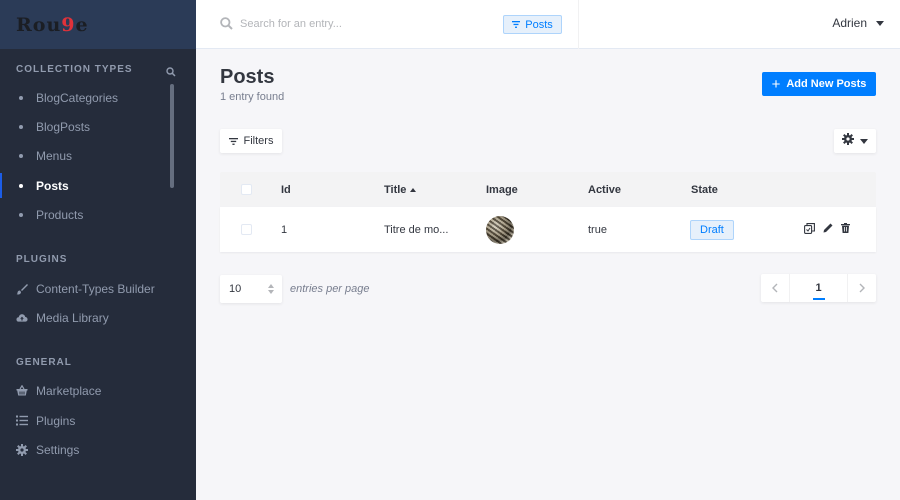  What do you see at coordinates (98, 449) in the screenshot?
I see `sidebar-item-settings: Settings` at bounding box center [98, 449].